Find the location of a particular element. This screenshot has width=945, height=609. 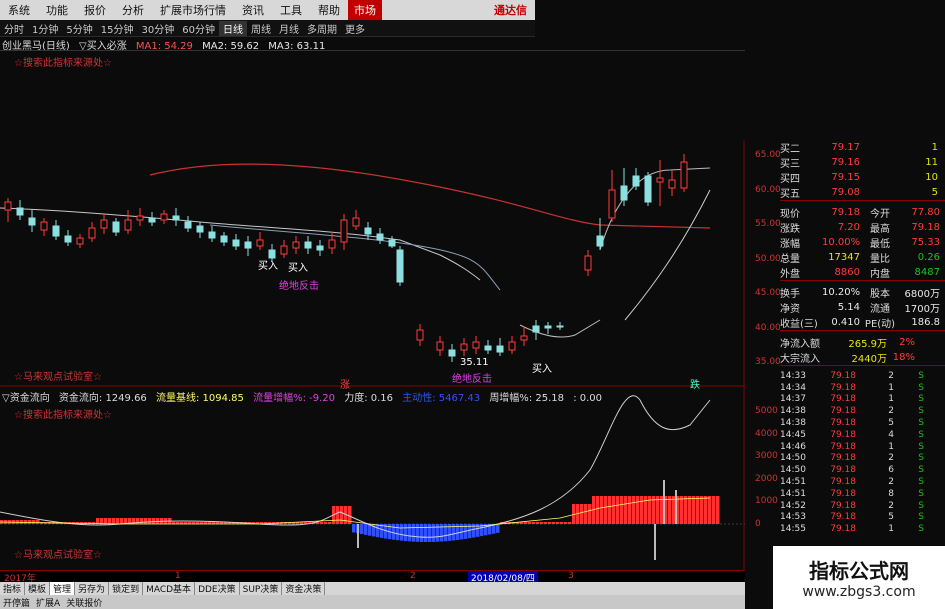

period-tab: 多周期 is located at coordinates (322, 28).